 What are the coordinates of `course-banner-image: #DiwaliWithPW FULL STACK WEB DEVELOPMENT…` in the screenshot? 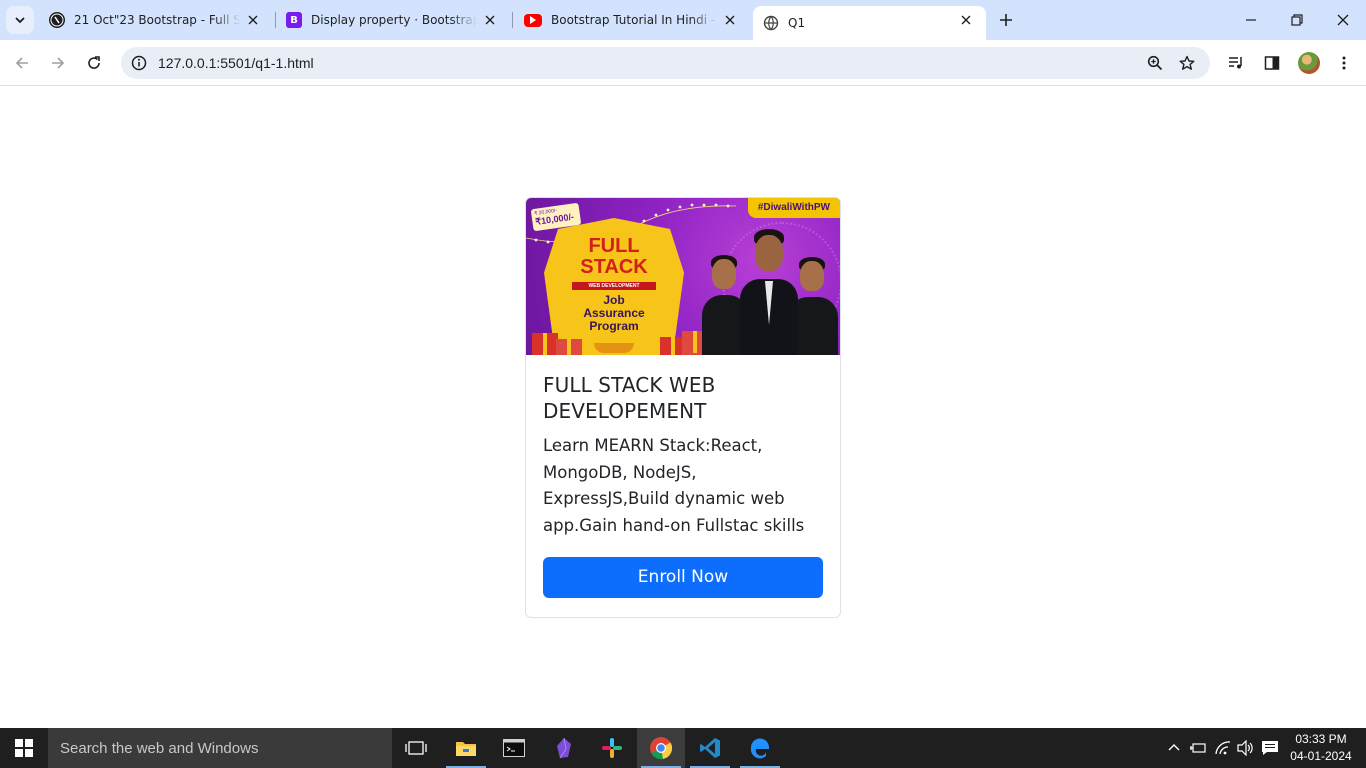 It's located at (683, 276).